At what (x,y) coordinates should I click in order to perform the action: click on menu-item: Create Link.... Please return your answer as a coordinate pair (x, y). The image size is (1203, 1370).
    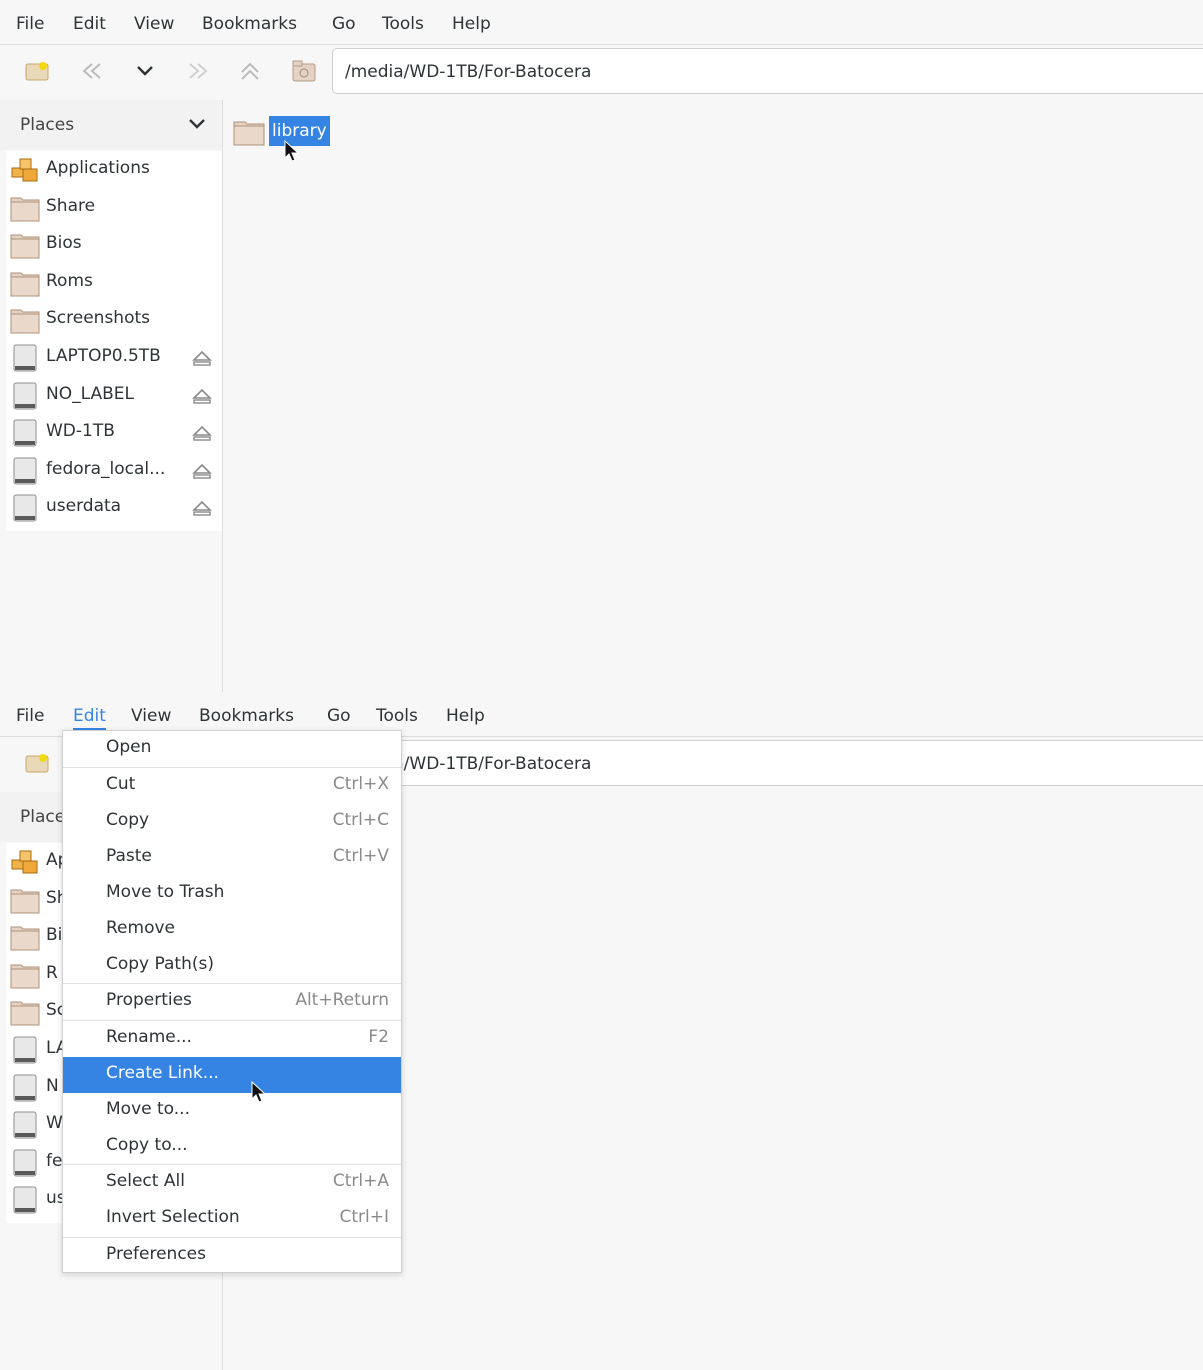
    Looking at the image, I should click on (232, 1075).